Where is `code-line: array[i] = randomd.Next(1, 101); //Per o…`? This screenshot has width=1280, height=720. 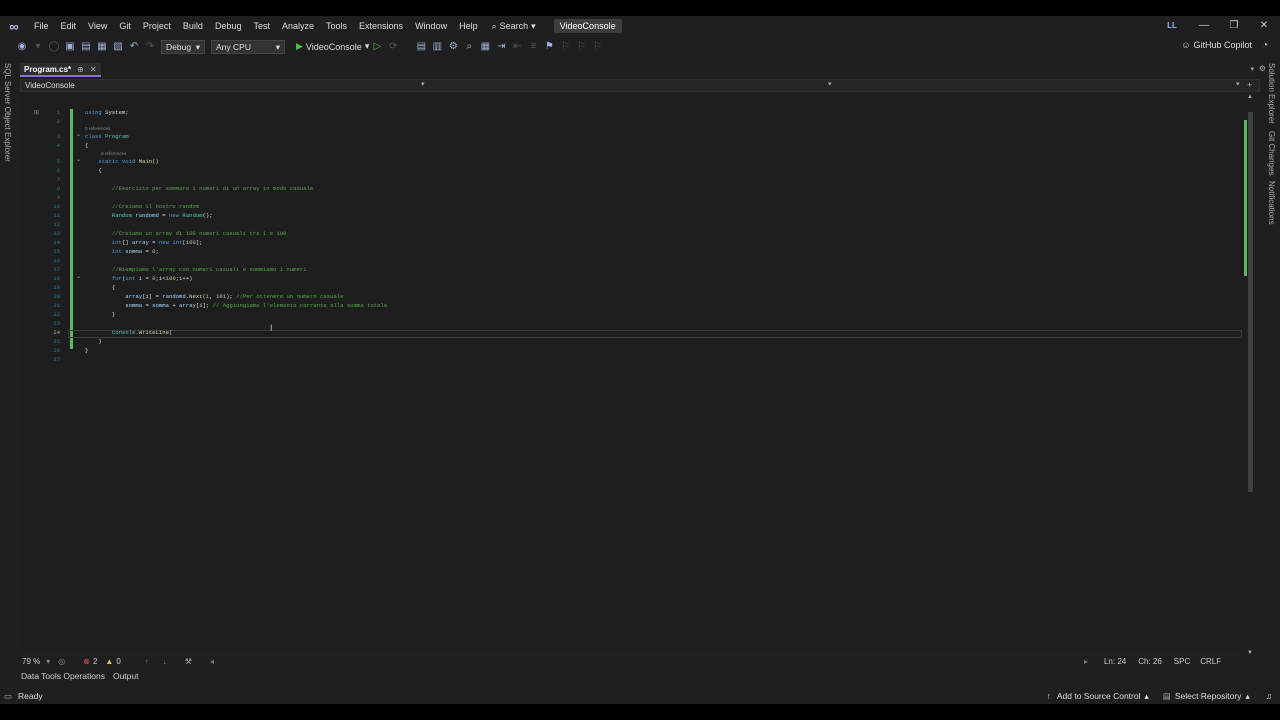 code-line: array[i] = randomd.Next(1, 101); //Per o… is located at coordinates (214, 296).